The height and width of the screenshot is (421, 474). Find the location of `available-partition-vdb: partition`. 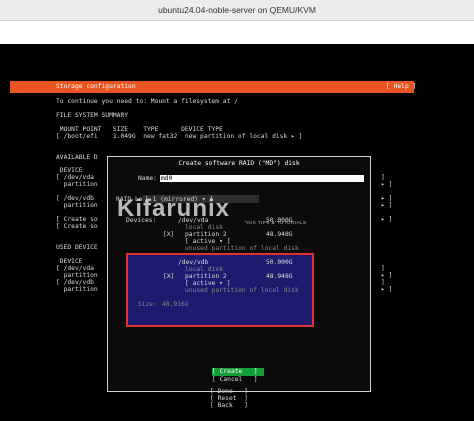

available-partition-vdb: partition is located at coordinates (77, 205).